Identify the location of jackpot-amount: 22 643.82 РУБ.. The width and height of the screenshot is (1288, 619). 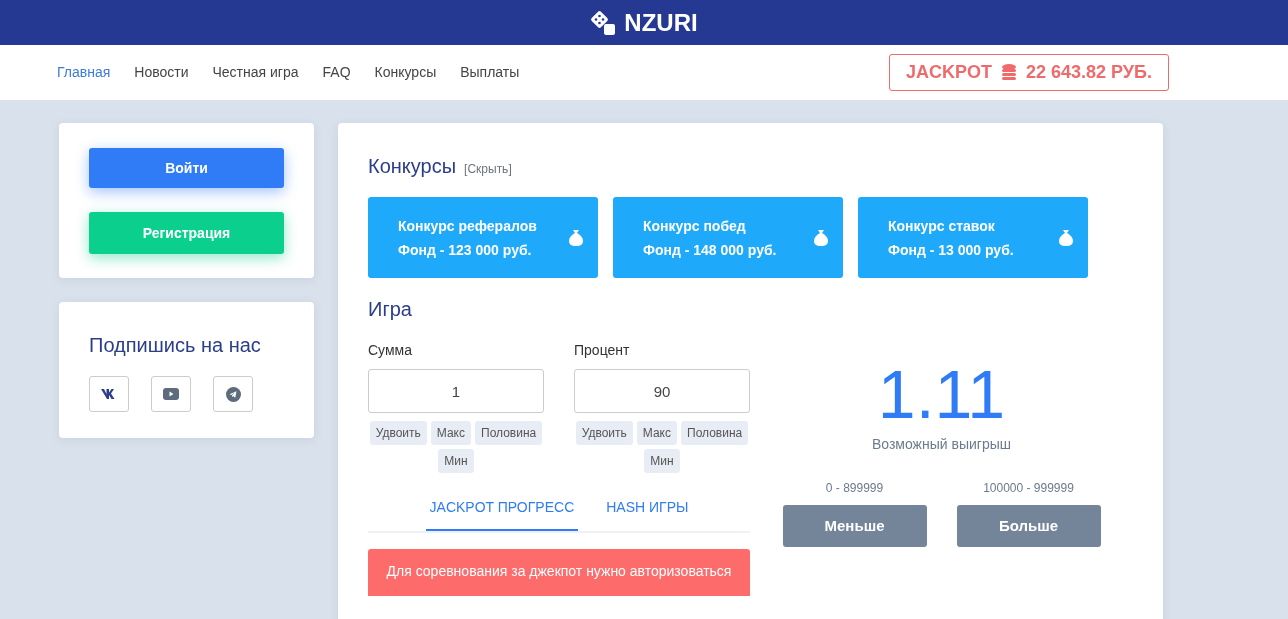
(1089, 72).